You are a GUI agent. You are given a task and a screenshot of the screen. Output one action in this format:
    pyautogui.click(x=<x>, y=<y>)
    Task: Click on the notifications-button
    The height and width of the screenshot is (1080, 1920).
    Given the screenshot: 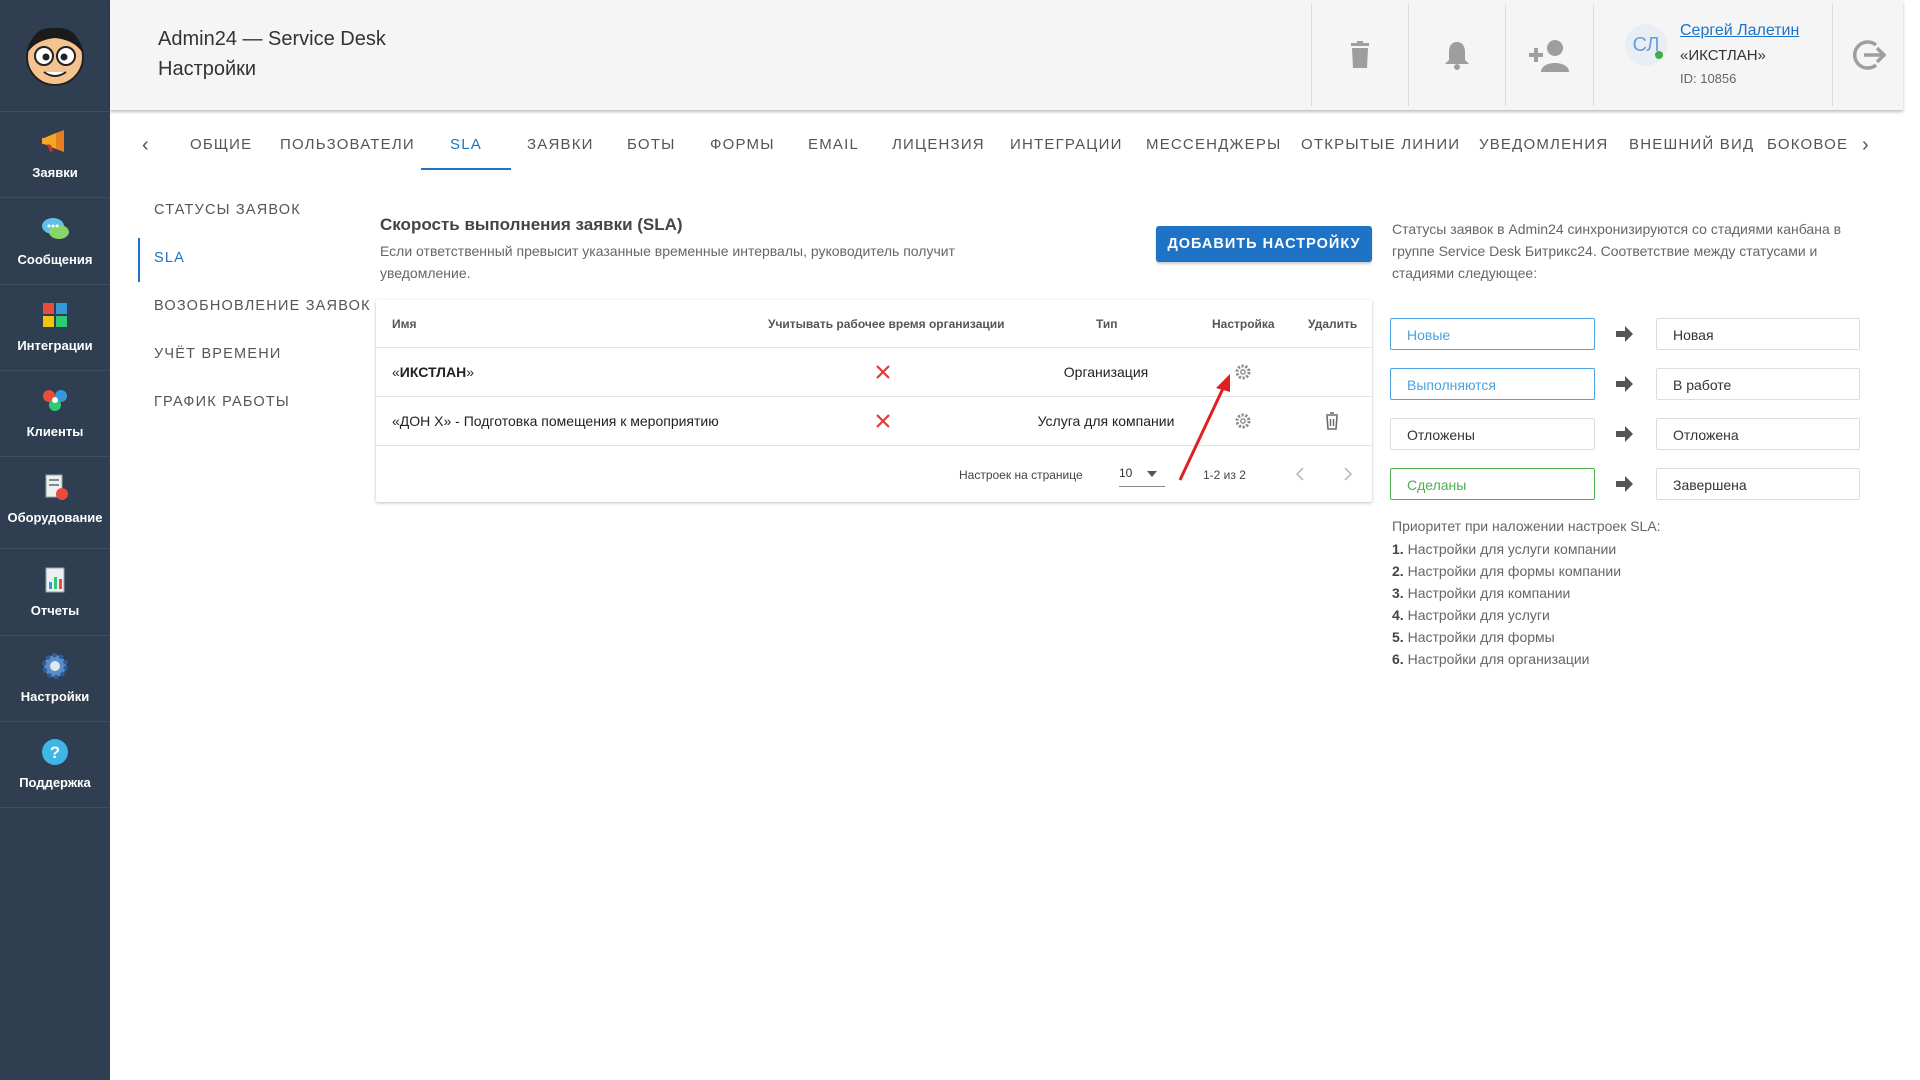 What is the action you would take?
    pyautogui.click(x=1457, y=55)
    